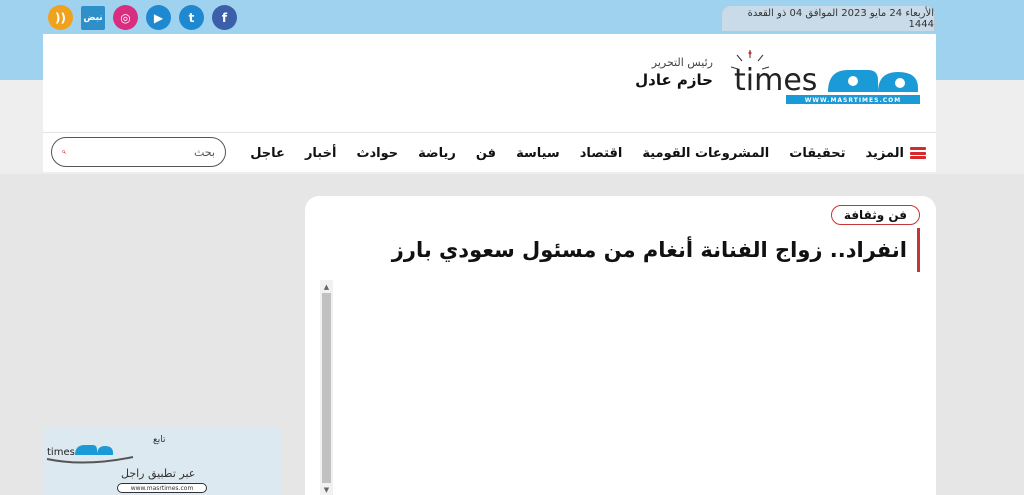 This screenshot has width=1024, height=495. Describe the element at coordinates (853, 100) in the screenshot. I see `logo-url-text: WWW.MASRTIMES.COM` at that location.